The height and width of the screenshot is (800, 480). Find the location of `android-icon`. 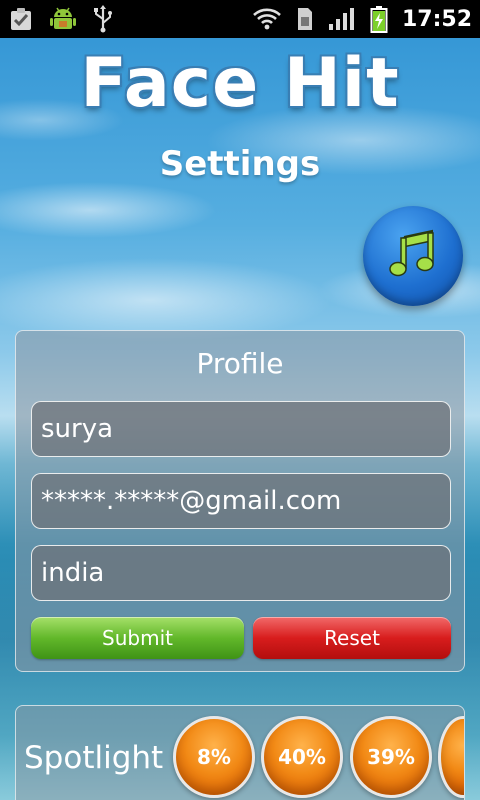

android-icon is located at coordinates (63, 19).